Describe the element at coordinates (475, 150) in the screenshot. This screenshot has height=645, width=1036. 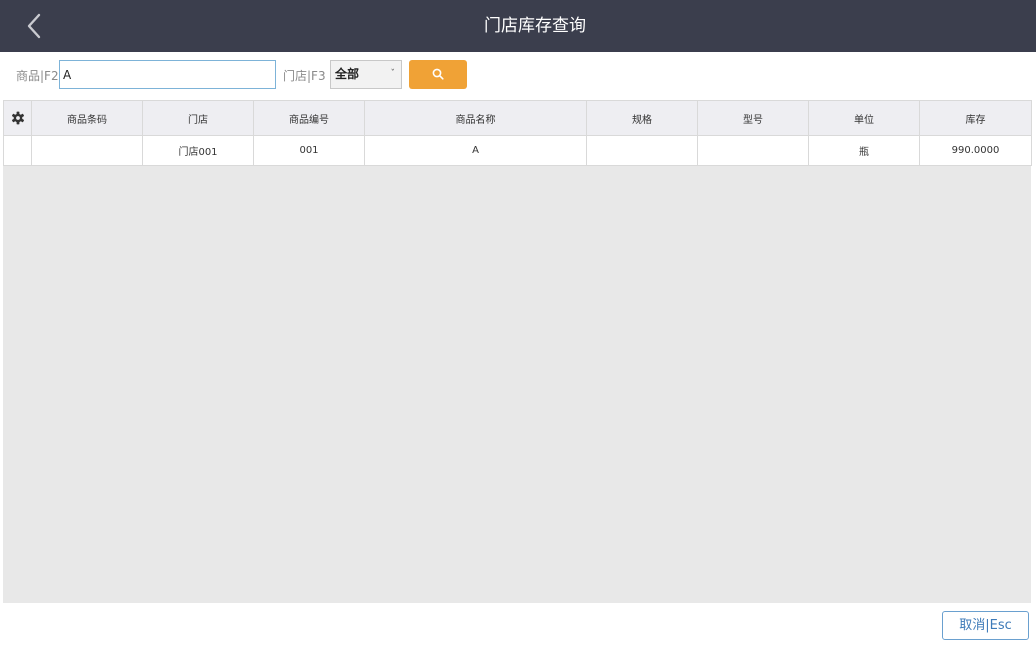
I see `cell-product-name: A` at that location.